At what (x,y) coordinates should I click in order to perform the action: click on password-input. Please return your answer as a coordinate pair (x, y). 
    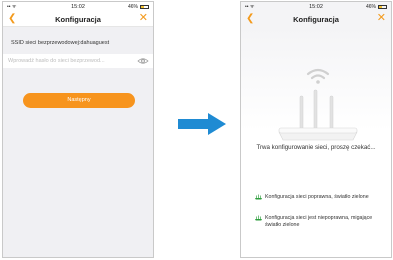
    Looking at the image, I should click on (69, 61).